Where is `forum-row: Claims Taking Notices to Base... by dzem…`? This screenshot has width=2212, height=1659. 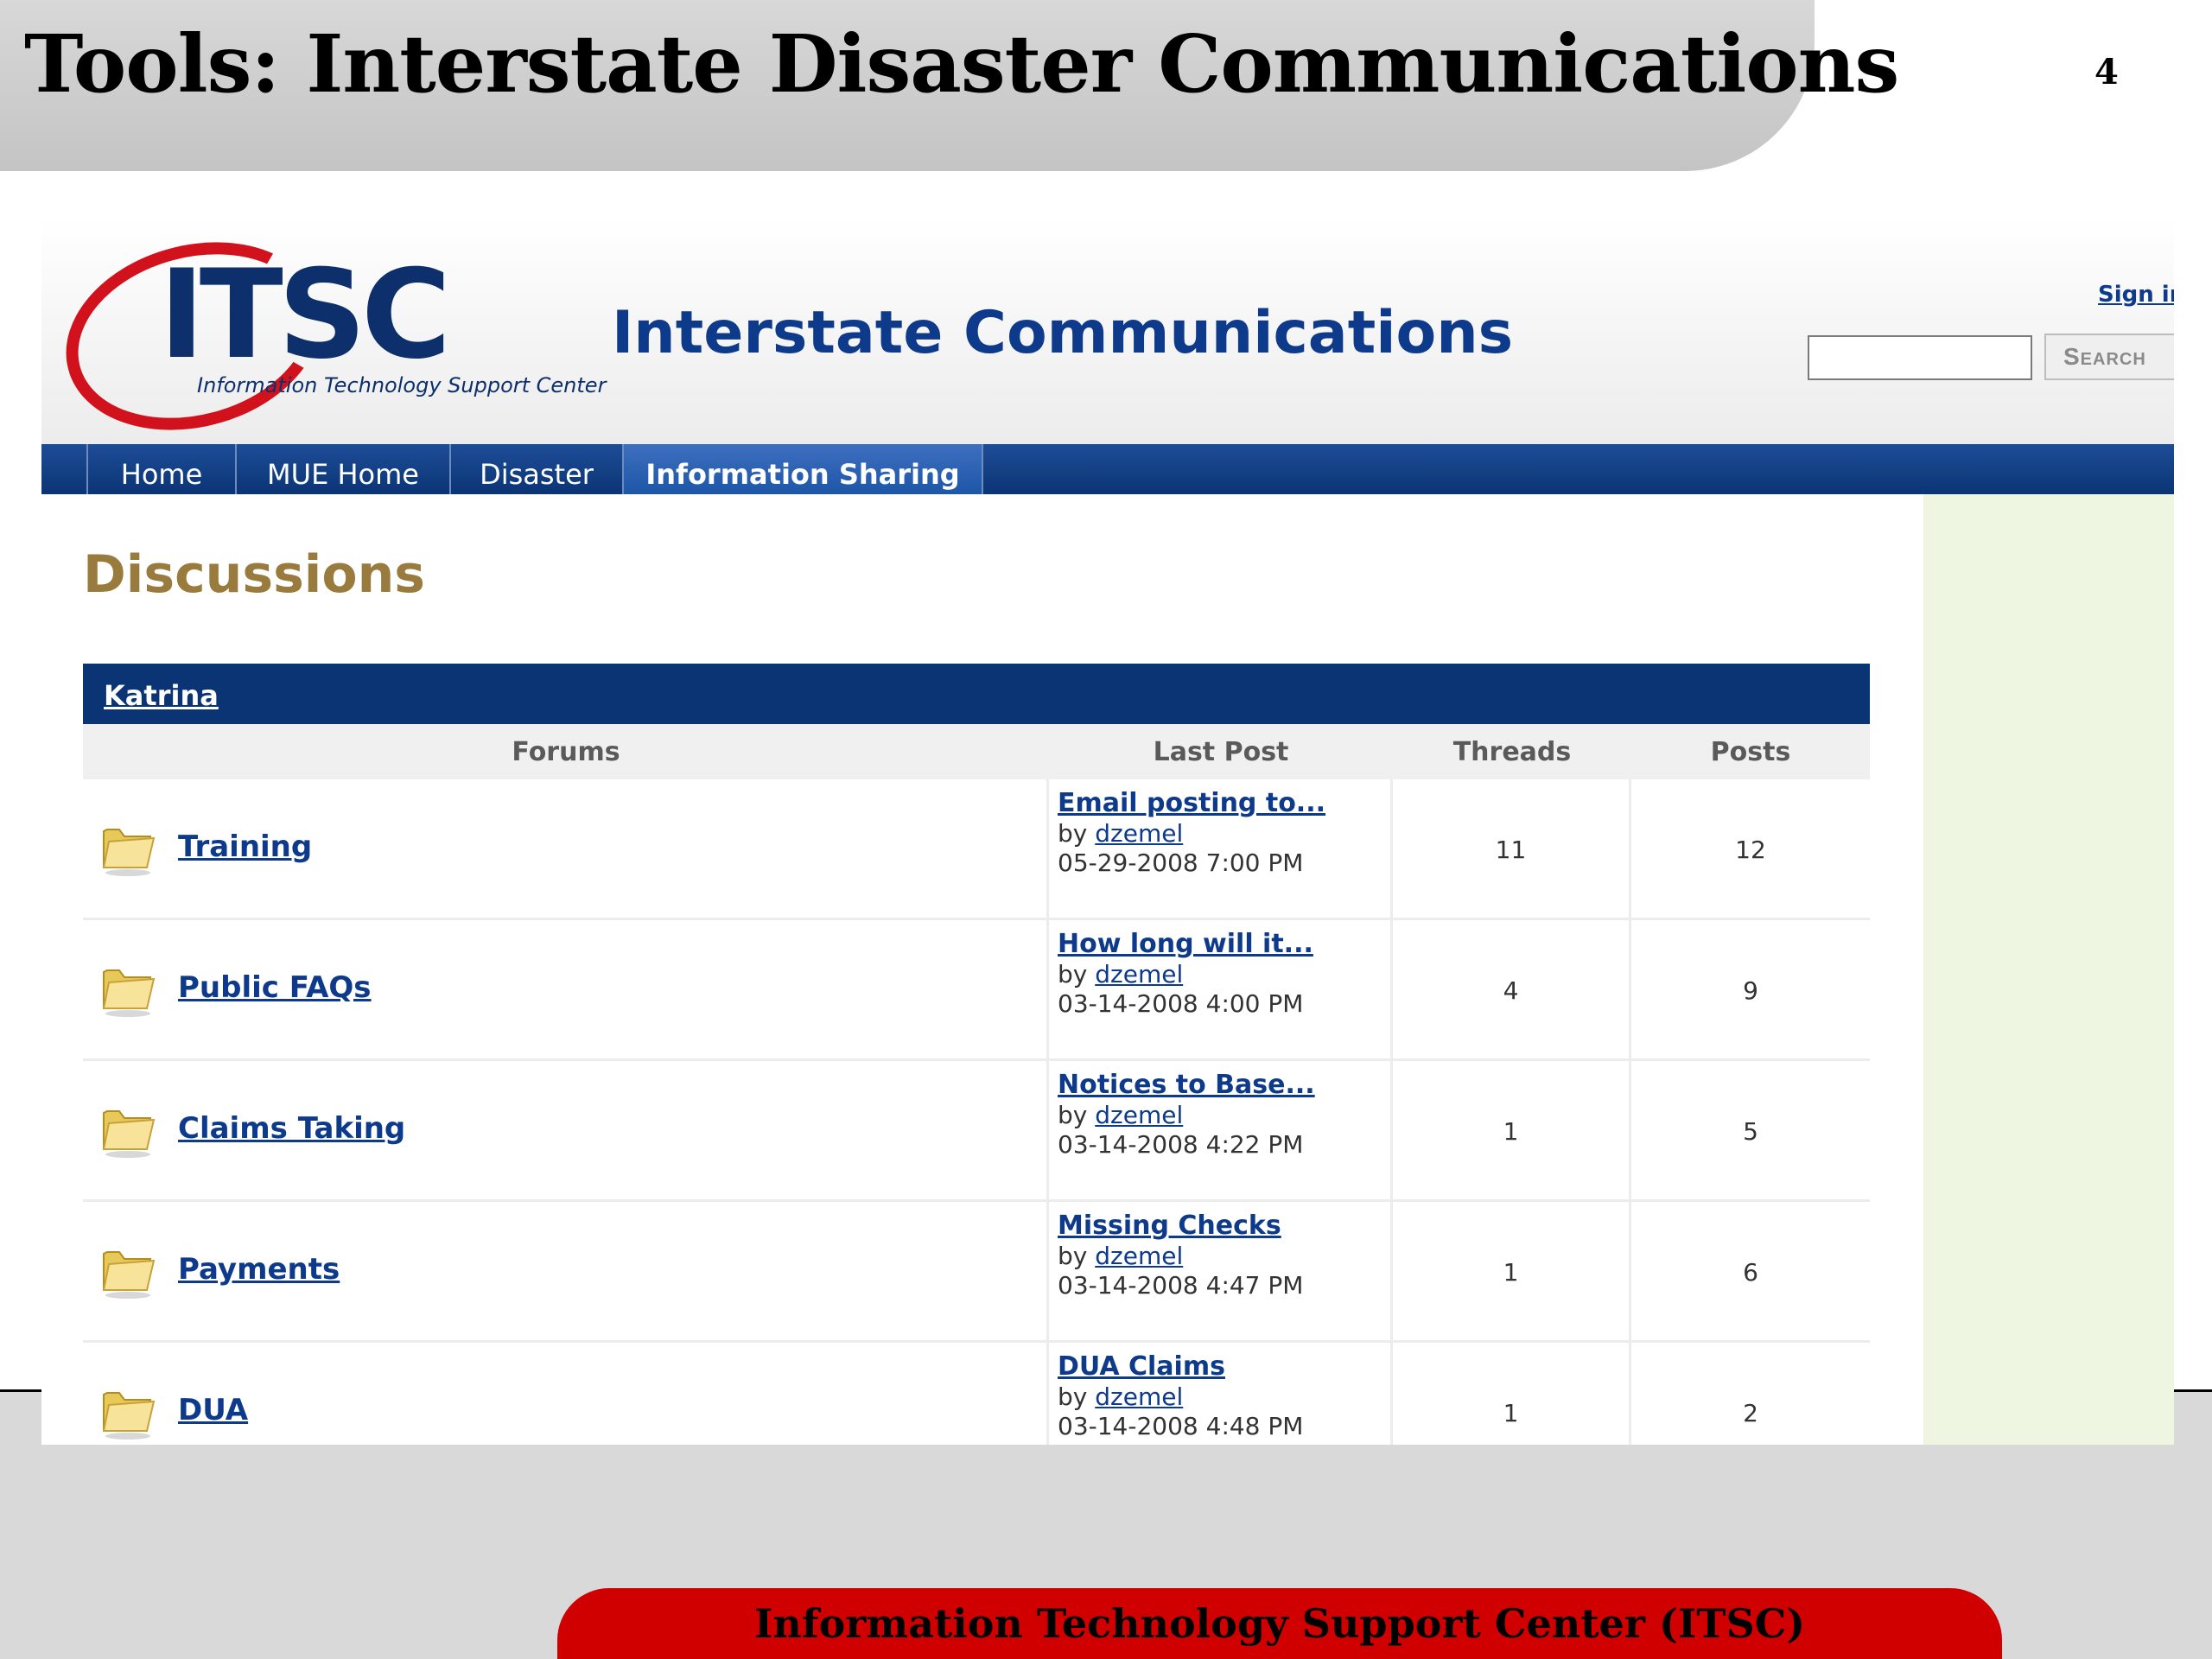 forum-row: Claims Taking Notices to Base... by dzem… is located at coordinates (976, 1131).